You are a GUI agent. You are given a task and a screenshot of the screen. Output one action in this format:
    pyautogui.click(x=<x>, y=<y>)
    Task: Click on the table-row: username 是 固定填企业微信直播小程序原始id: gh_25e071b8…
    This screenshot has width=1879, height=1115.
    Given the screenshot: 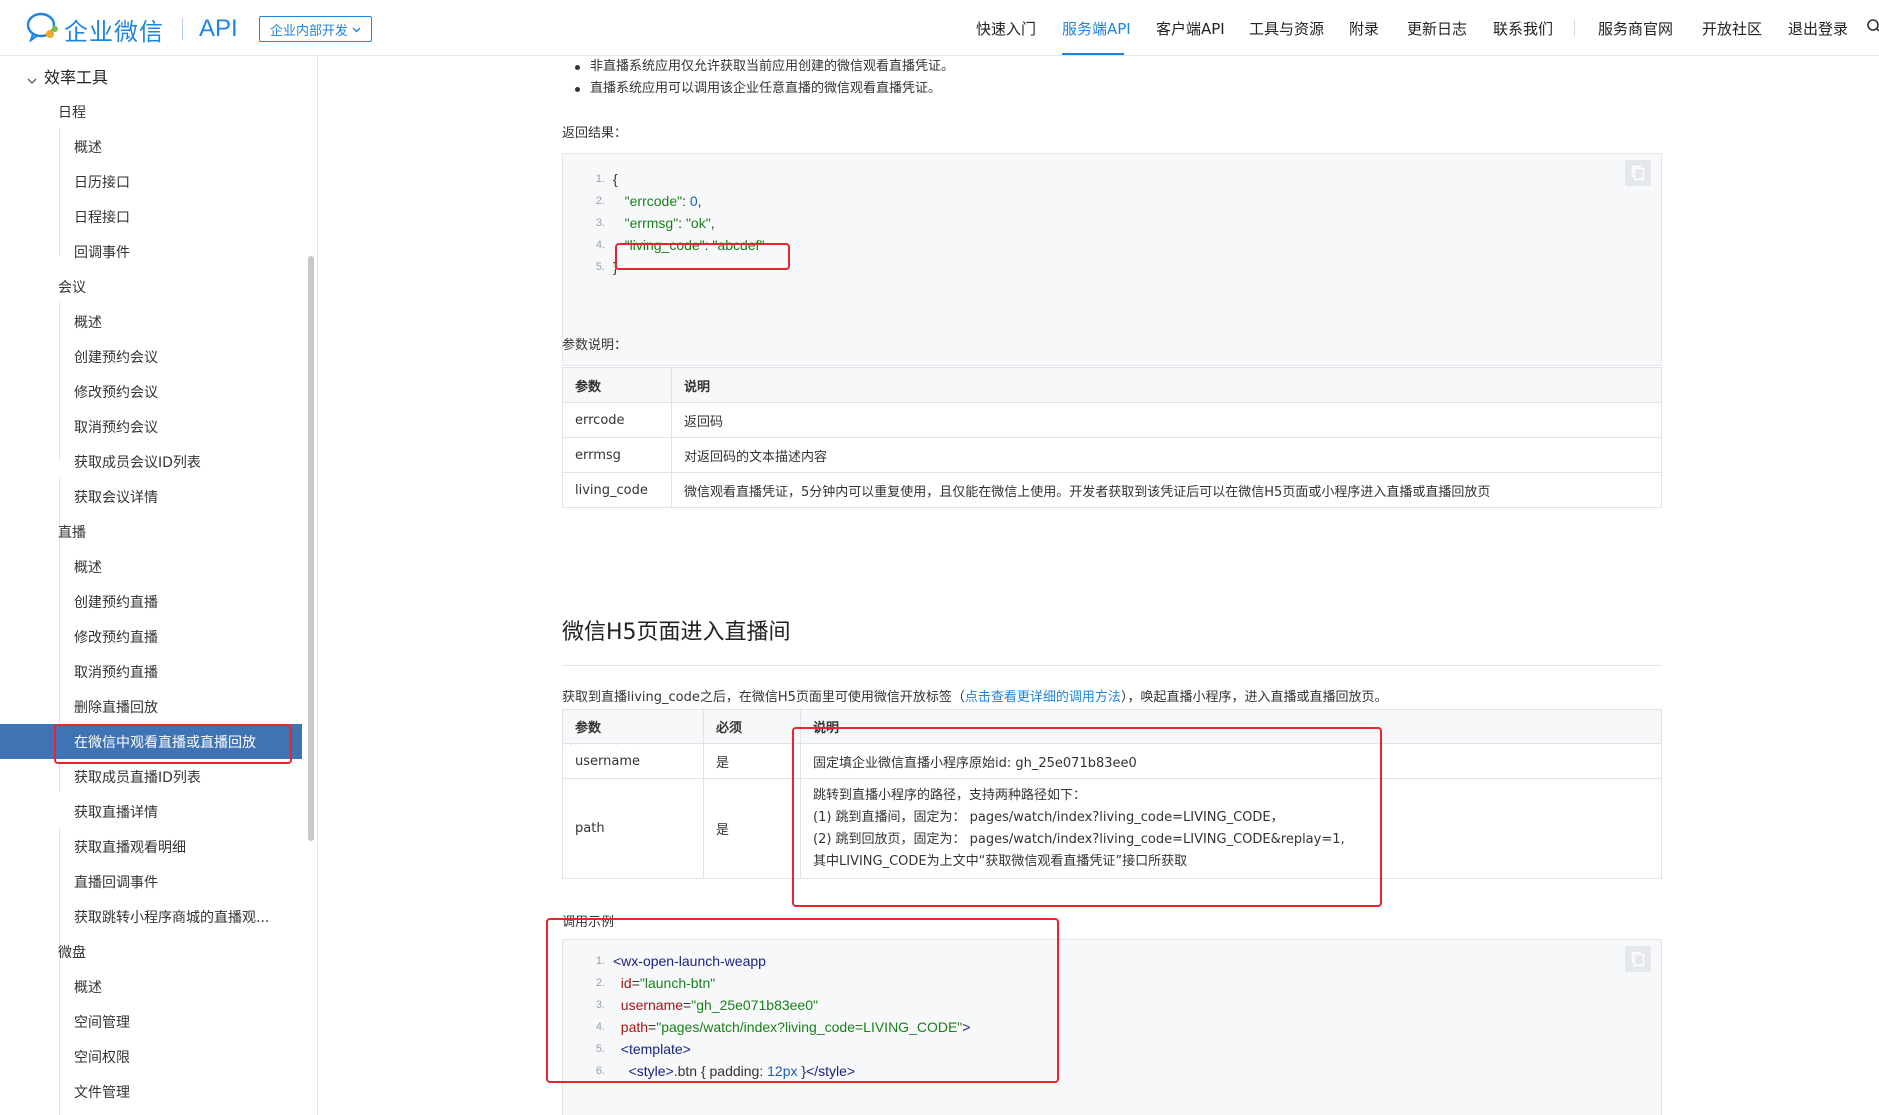 What is the action you would take?
    pyautogui.click(x=1112, y=761)
    